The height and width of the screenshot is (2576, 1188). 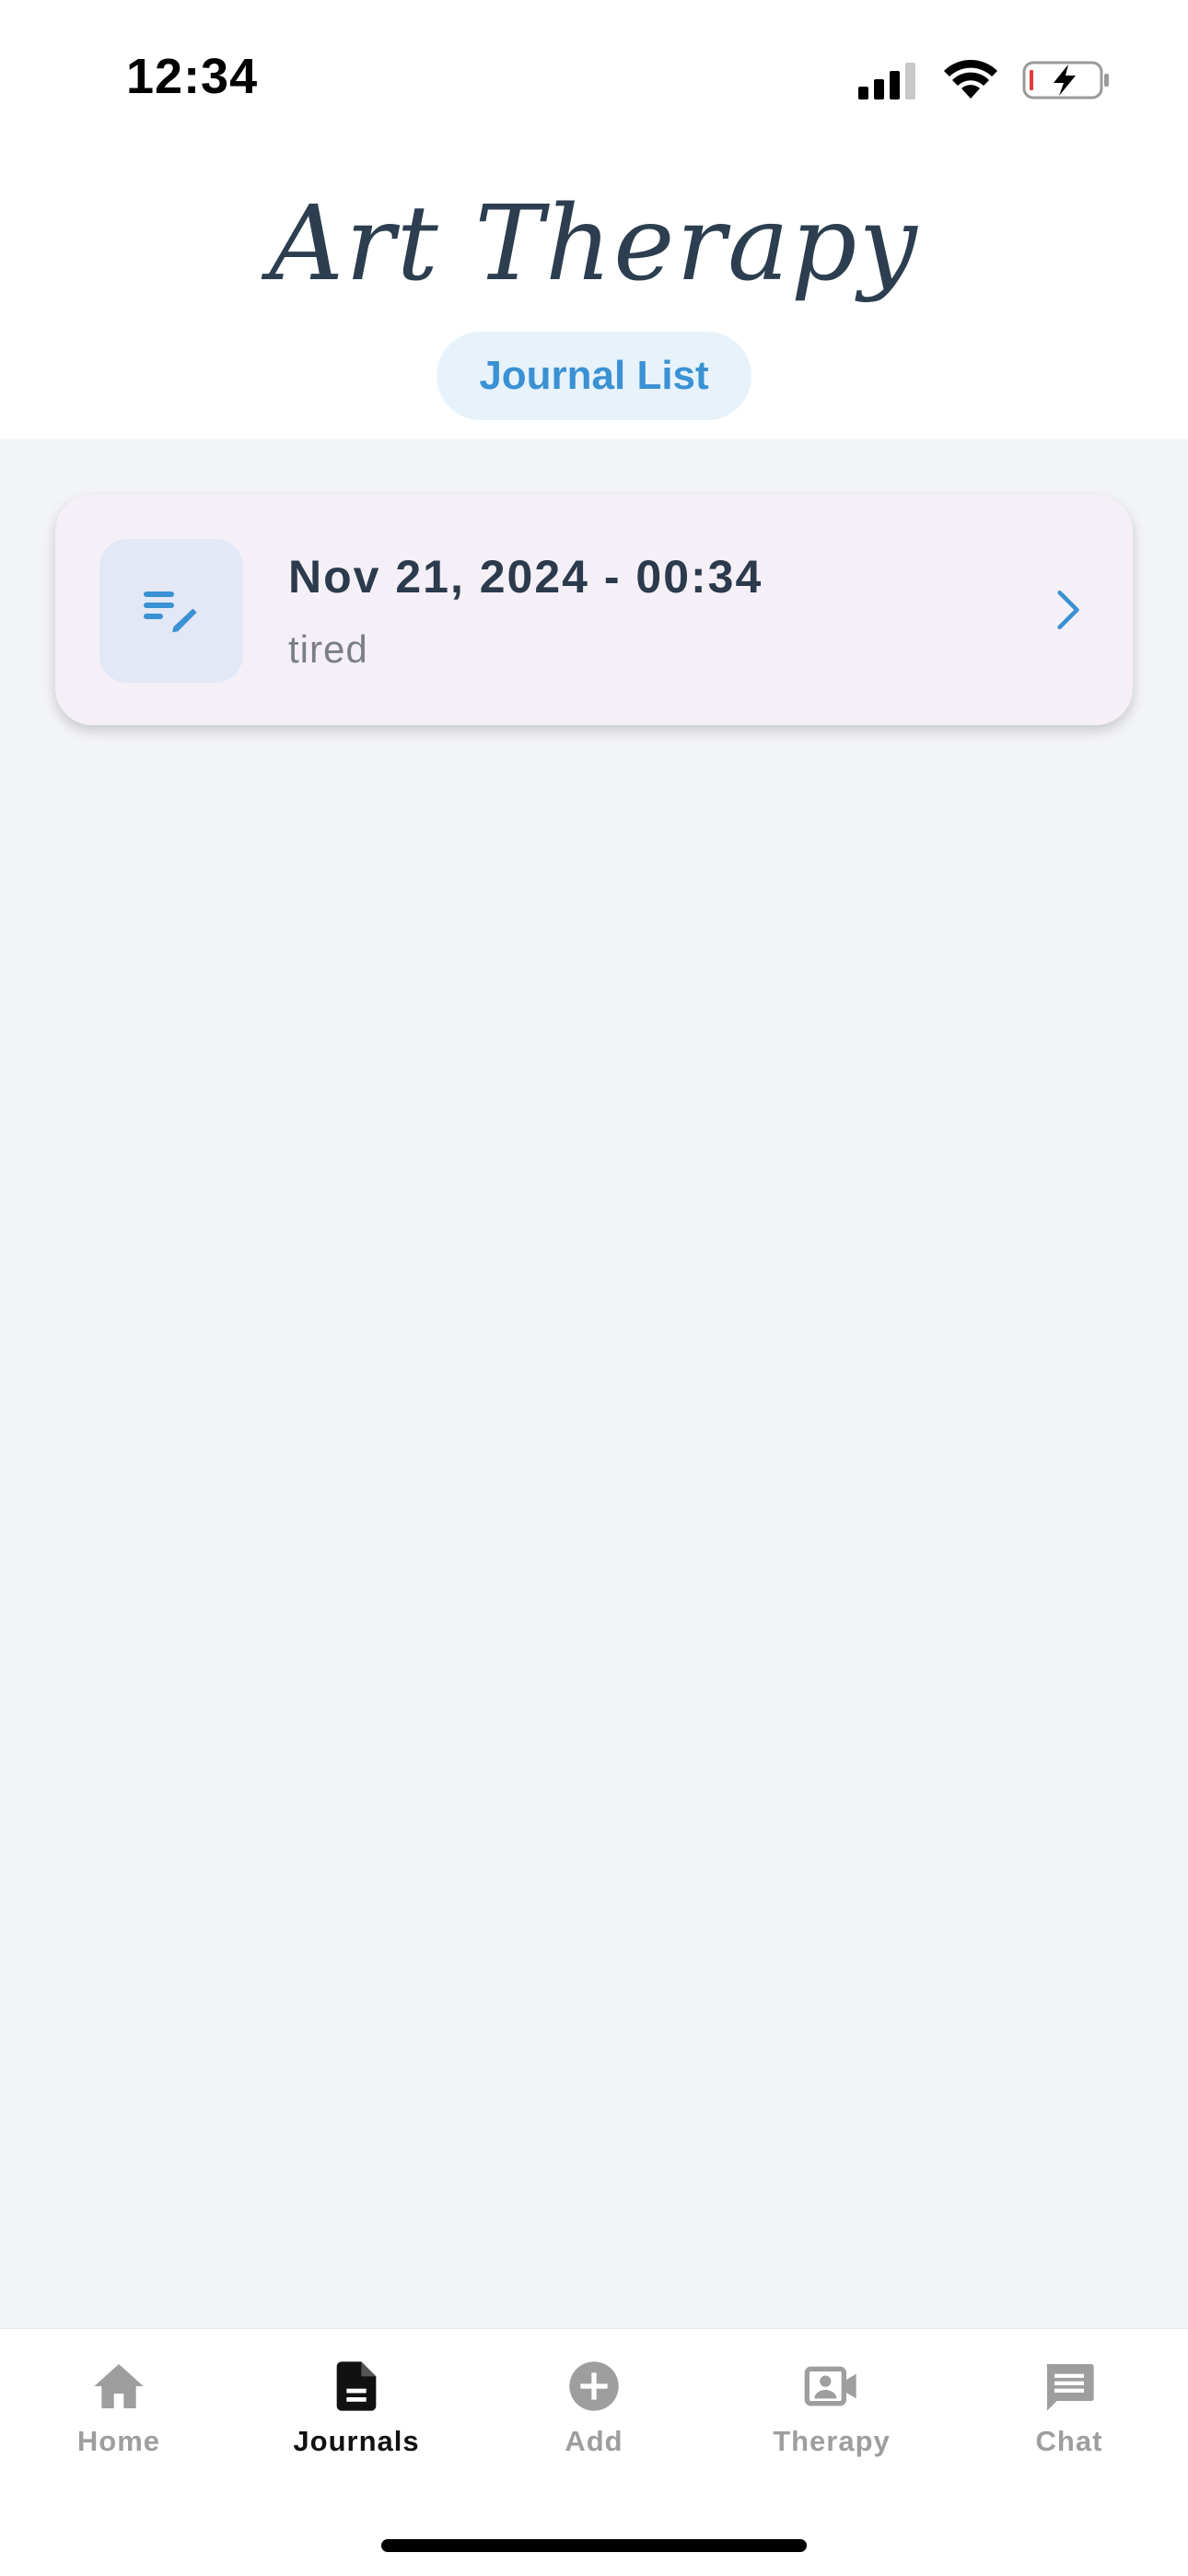 I want to click on battery-charging-icon, so click(x=1065, y=80).